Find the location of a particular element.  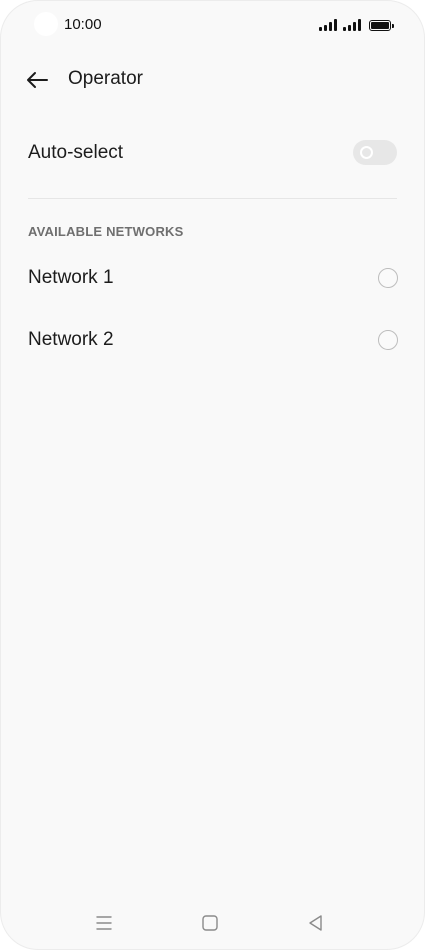

back-arrow-icon is located at coordinates (37, 80).